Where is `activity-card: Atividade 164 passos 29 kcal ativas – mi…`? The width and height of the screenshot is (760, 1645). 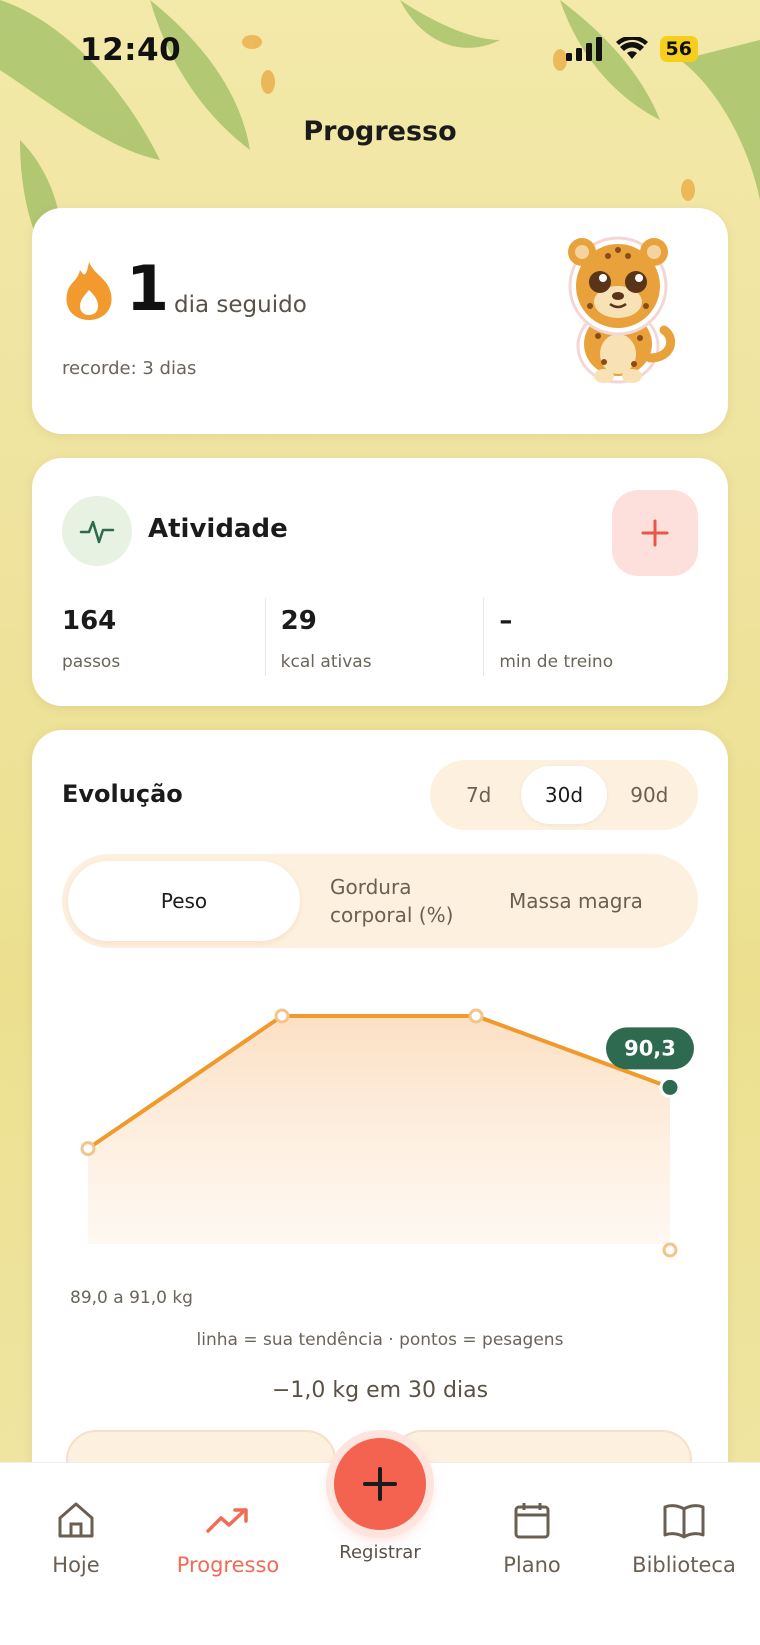
activity-card: Atividade 164 passos 29 kcal ativas – mi… is located at coordinates (380, 582).